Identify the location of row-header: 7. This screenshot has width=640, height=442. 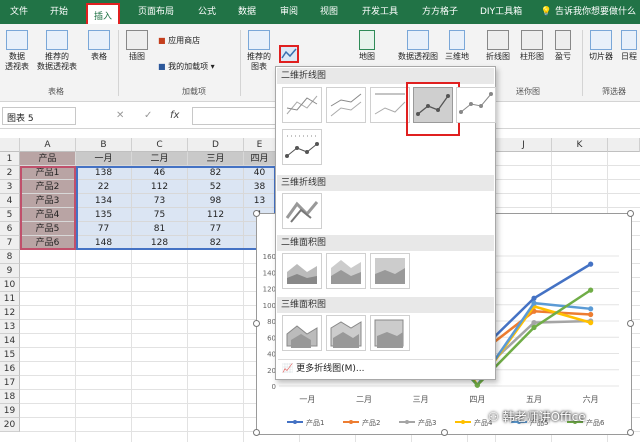
(10, 243).